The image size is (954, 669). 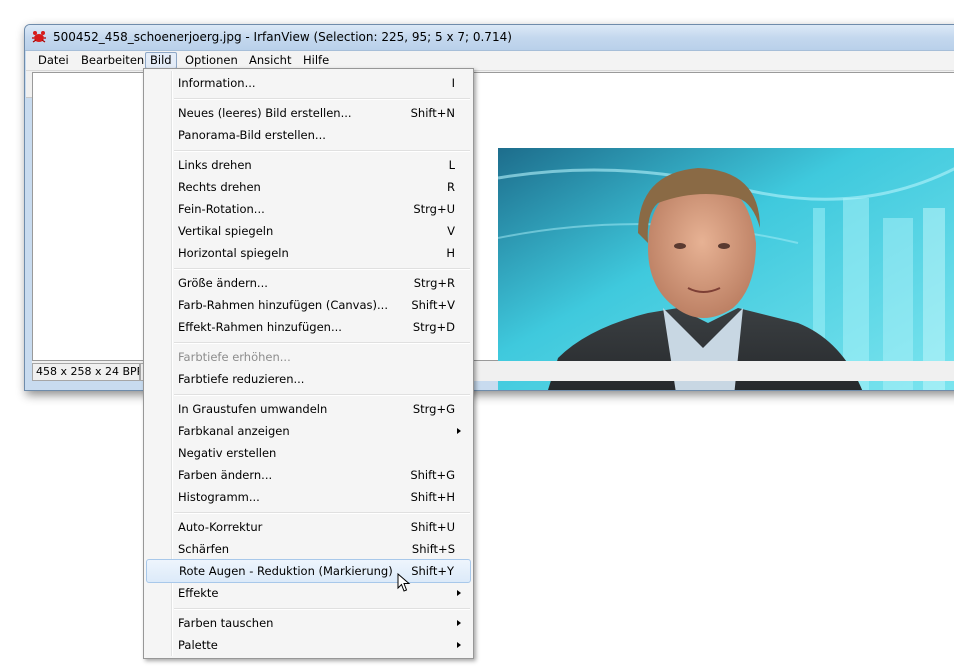 I want to click on menu-item-effekte: Effekte, so click(x=308, y=593).